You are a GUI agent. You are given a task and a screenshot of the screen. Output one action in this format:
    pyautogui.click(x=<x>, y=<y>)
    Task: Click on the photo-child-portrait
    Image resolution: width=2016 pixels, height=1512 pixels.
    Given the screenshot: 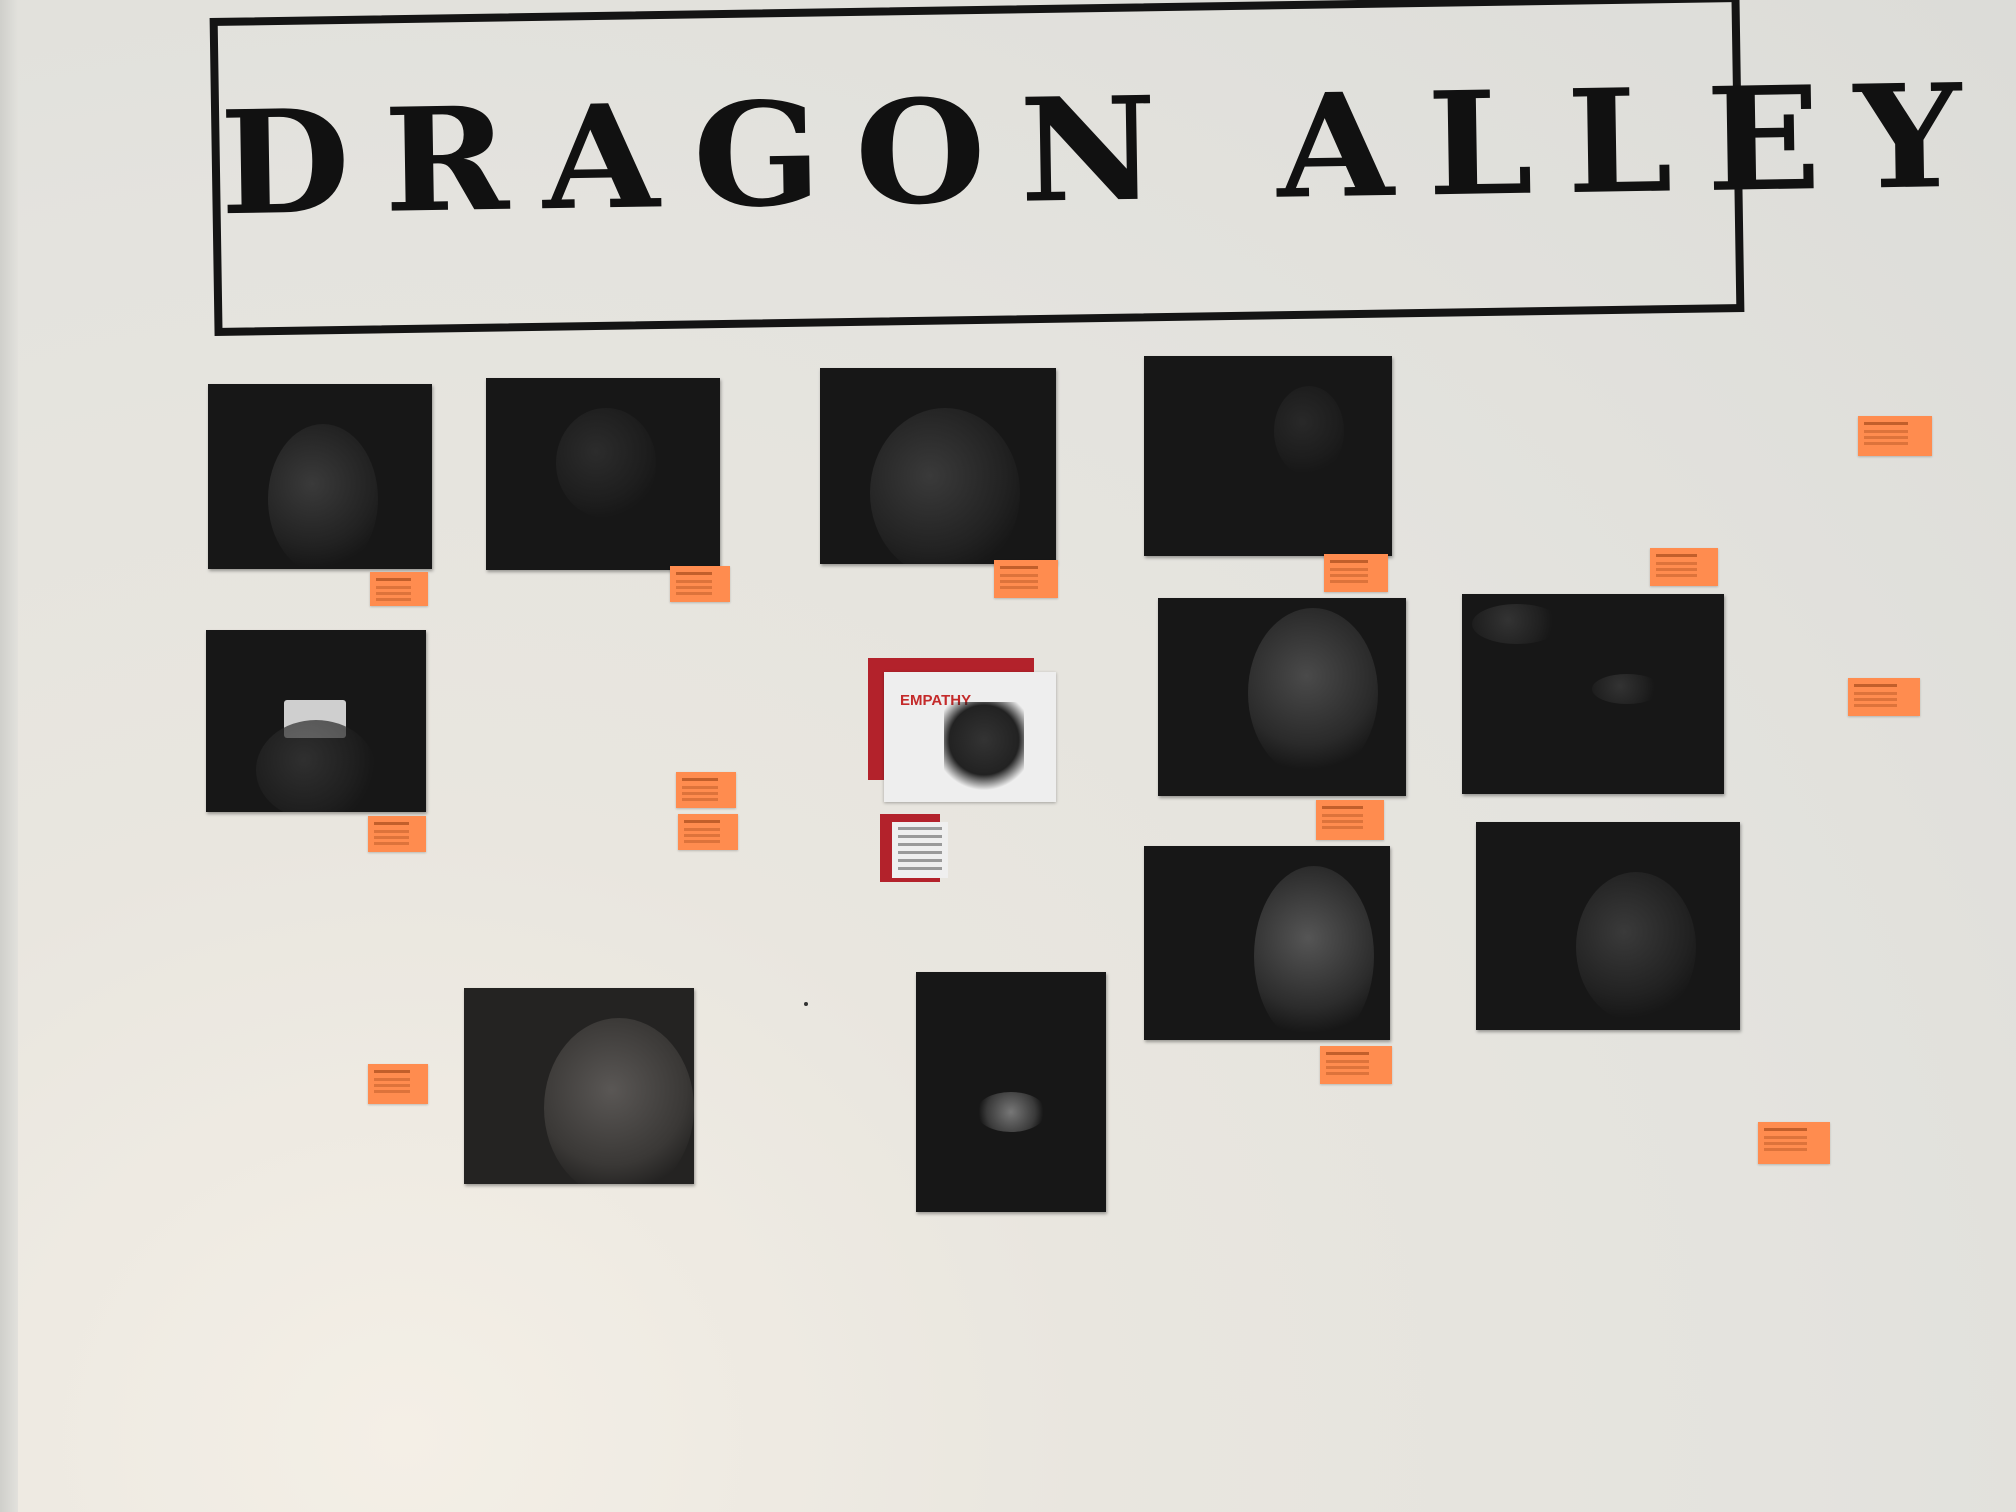 What is the action you would take?
    pyautogui.click(x=579, y=1086)
    